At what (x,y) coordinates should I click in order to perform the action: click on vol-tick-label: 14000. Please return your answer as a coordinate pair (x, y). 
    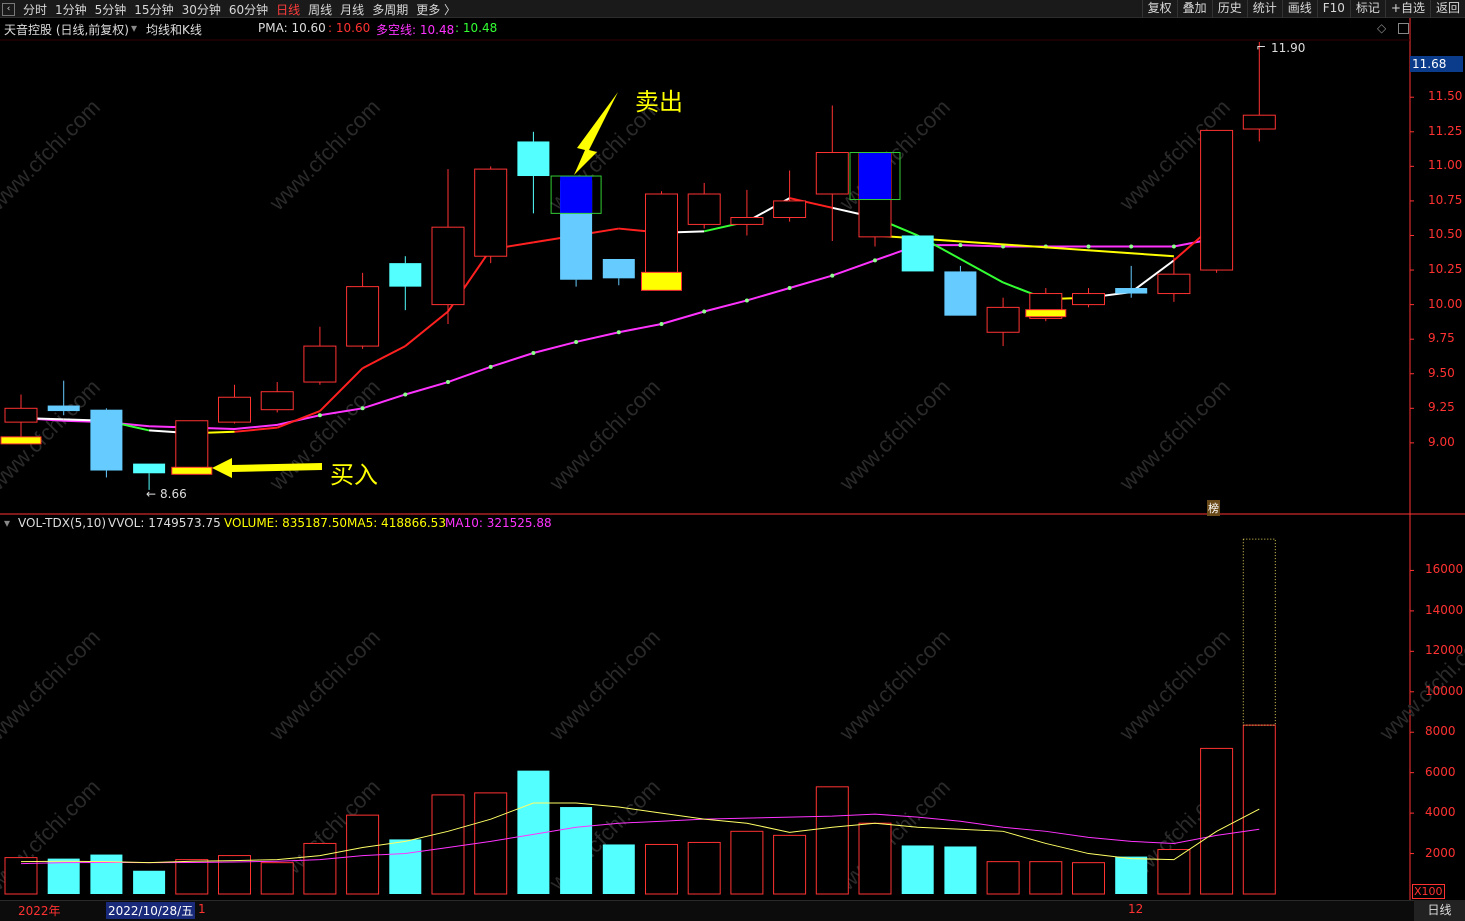
    Looking at the image, I should click on (1444, 609).